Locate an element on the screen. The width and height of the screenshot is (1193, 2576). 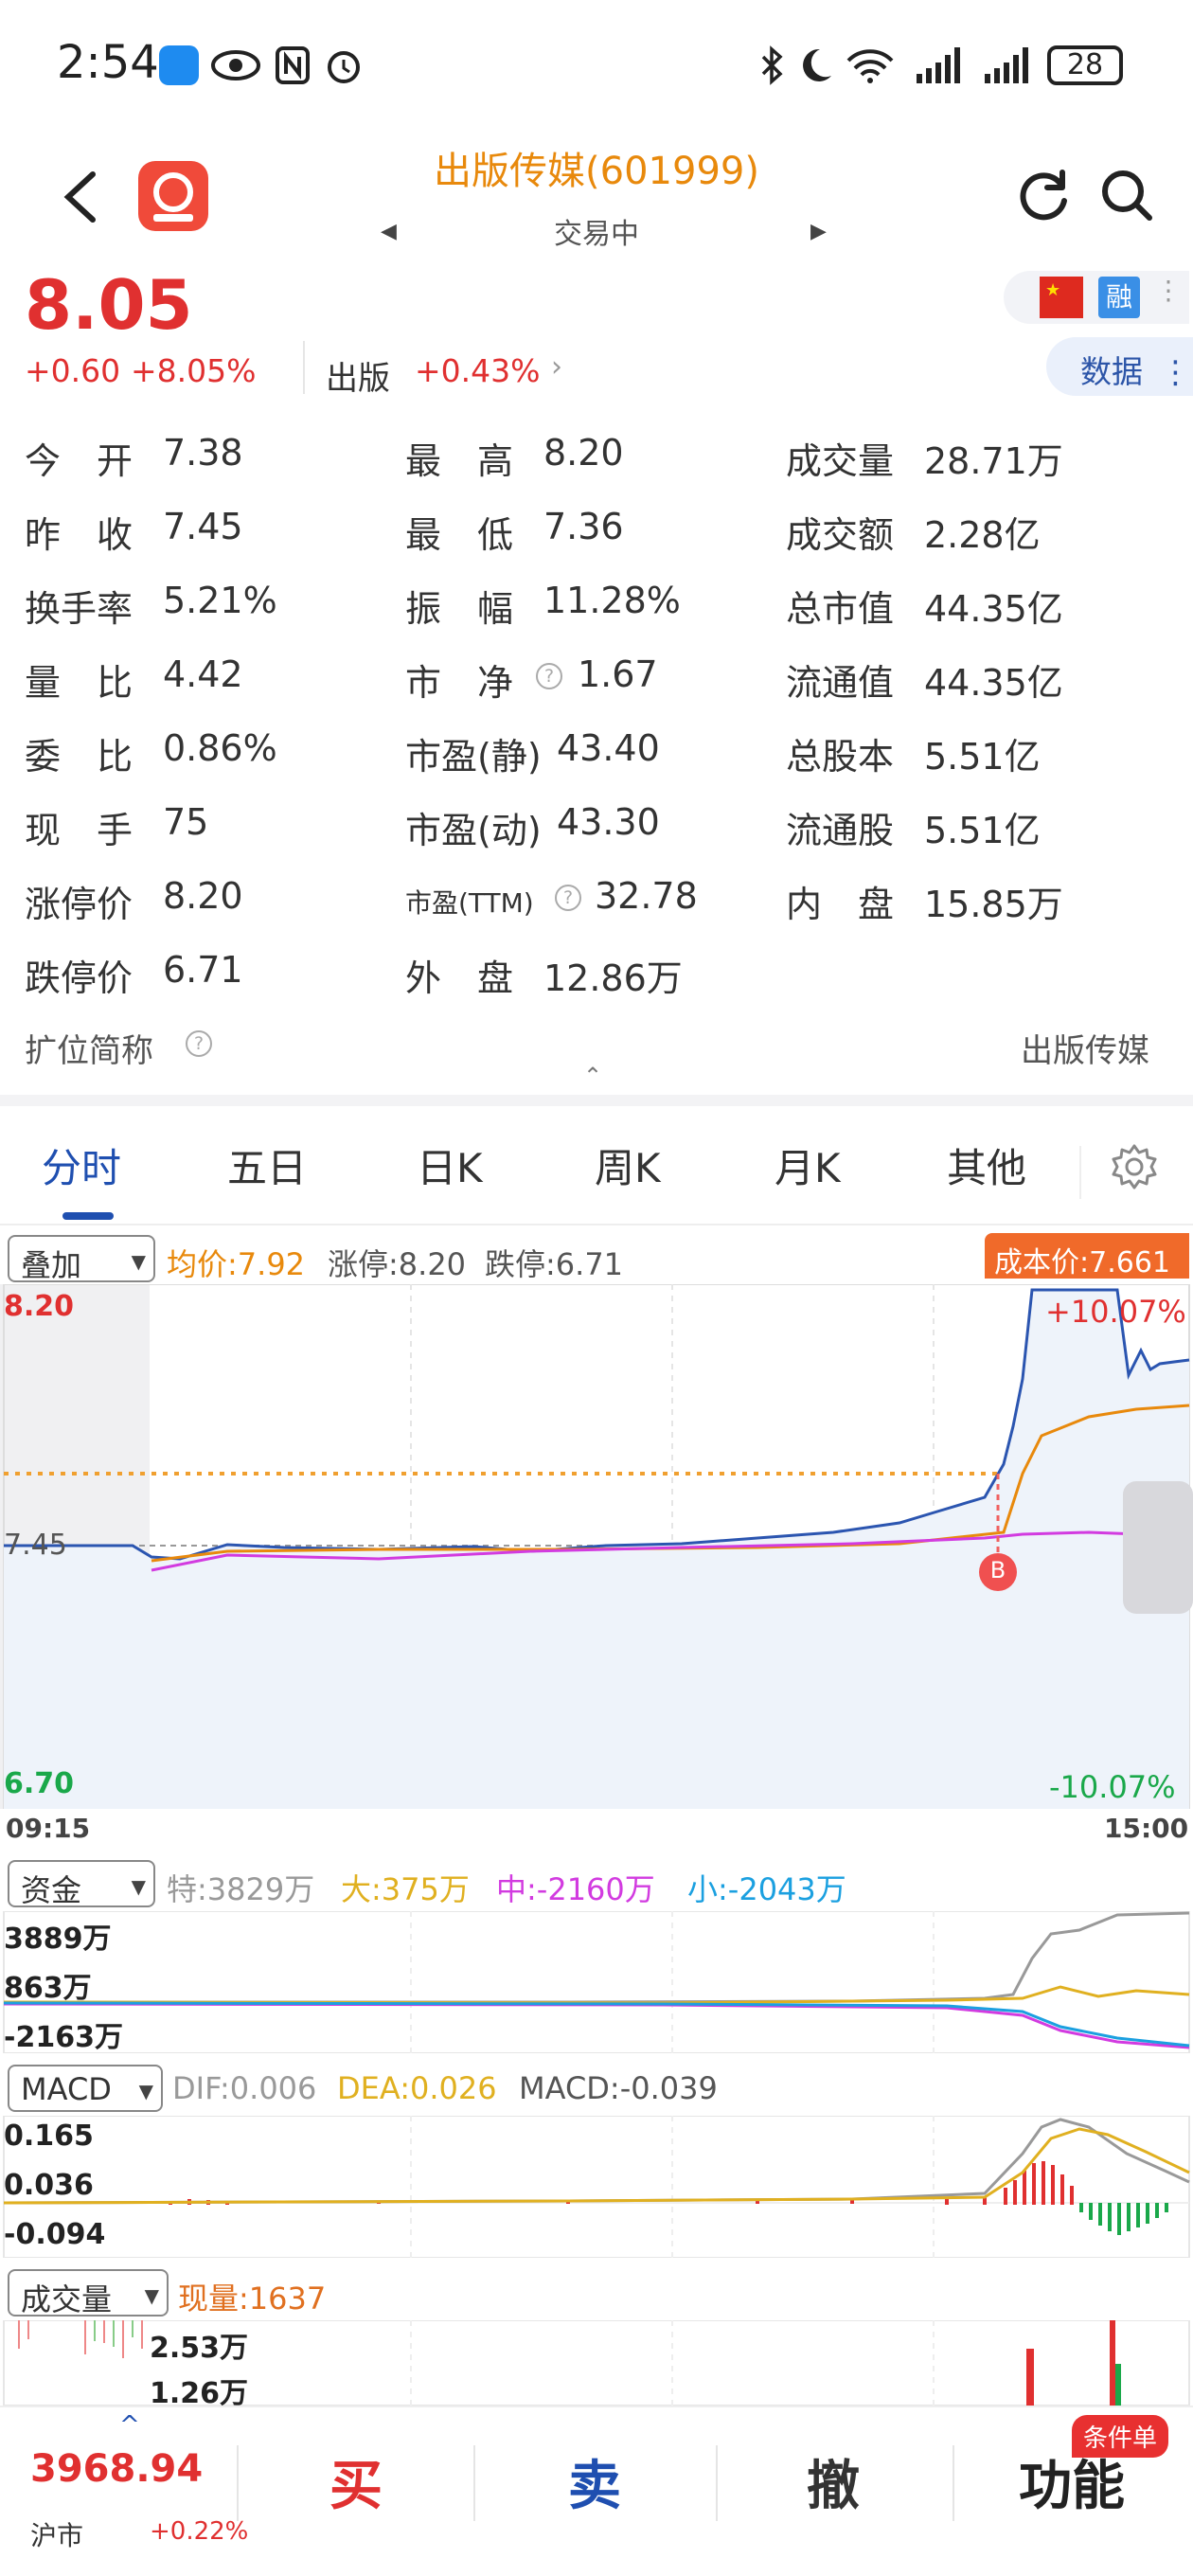
bluetooth-icon is located at coordinates (772, 65).